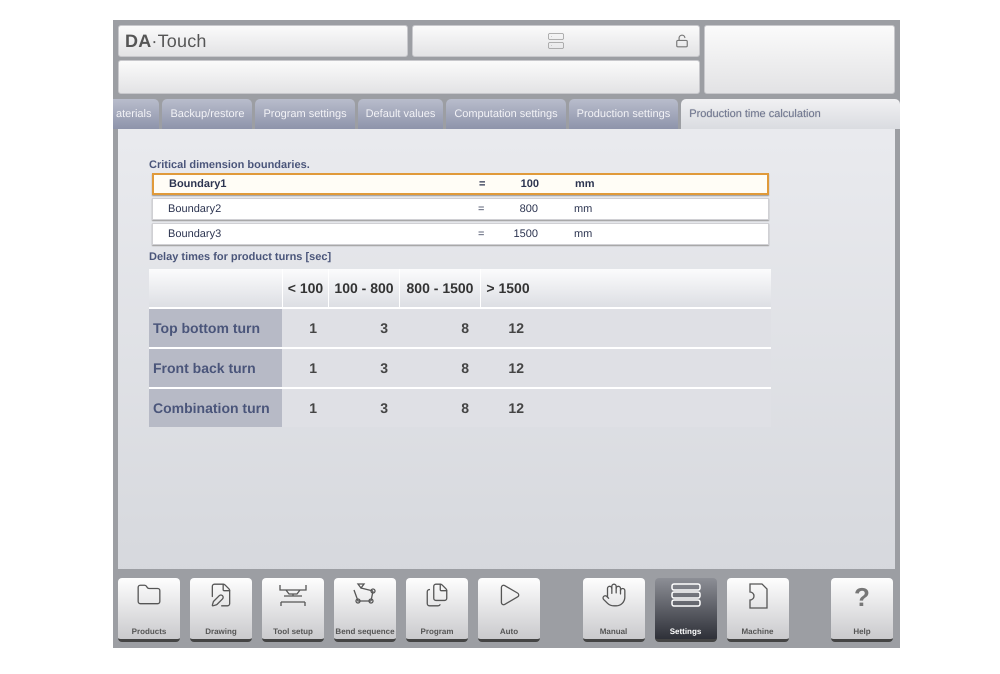  What do you see at coordinates (215, 328) in the screenshot?
I see `row-label: Top bottom turn` at bounding box center [215, 328].